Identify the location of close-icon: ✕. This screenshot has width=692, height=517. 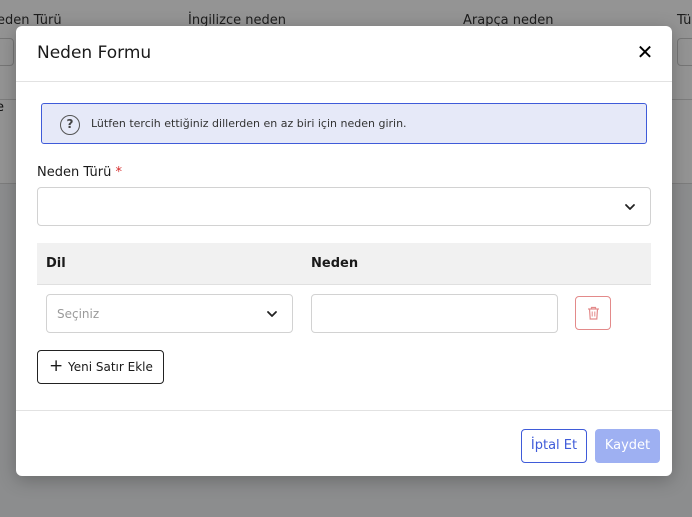
(645, 52).